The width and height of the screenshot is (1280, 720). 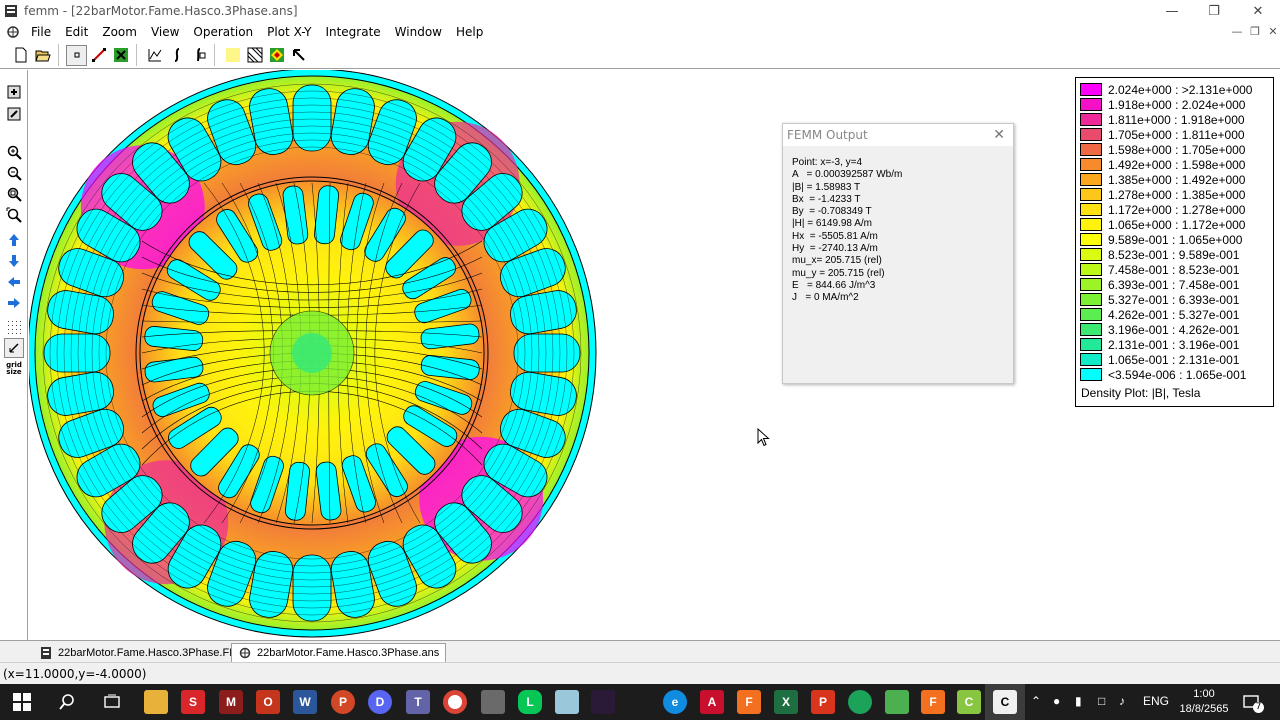 I want to click on excel-icon: X, so click(x=786, y=702).